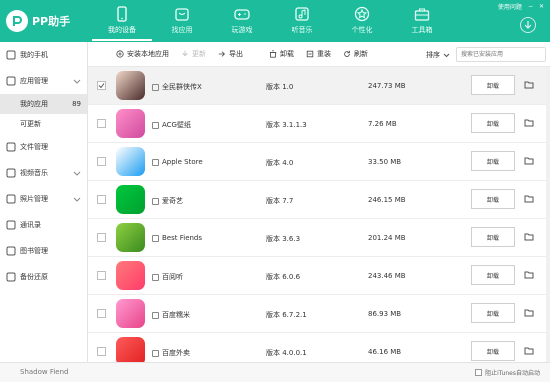  I want to click on sidebar-item-4: 文件管理, so click(43, 147).